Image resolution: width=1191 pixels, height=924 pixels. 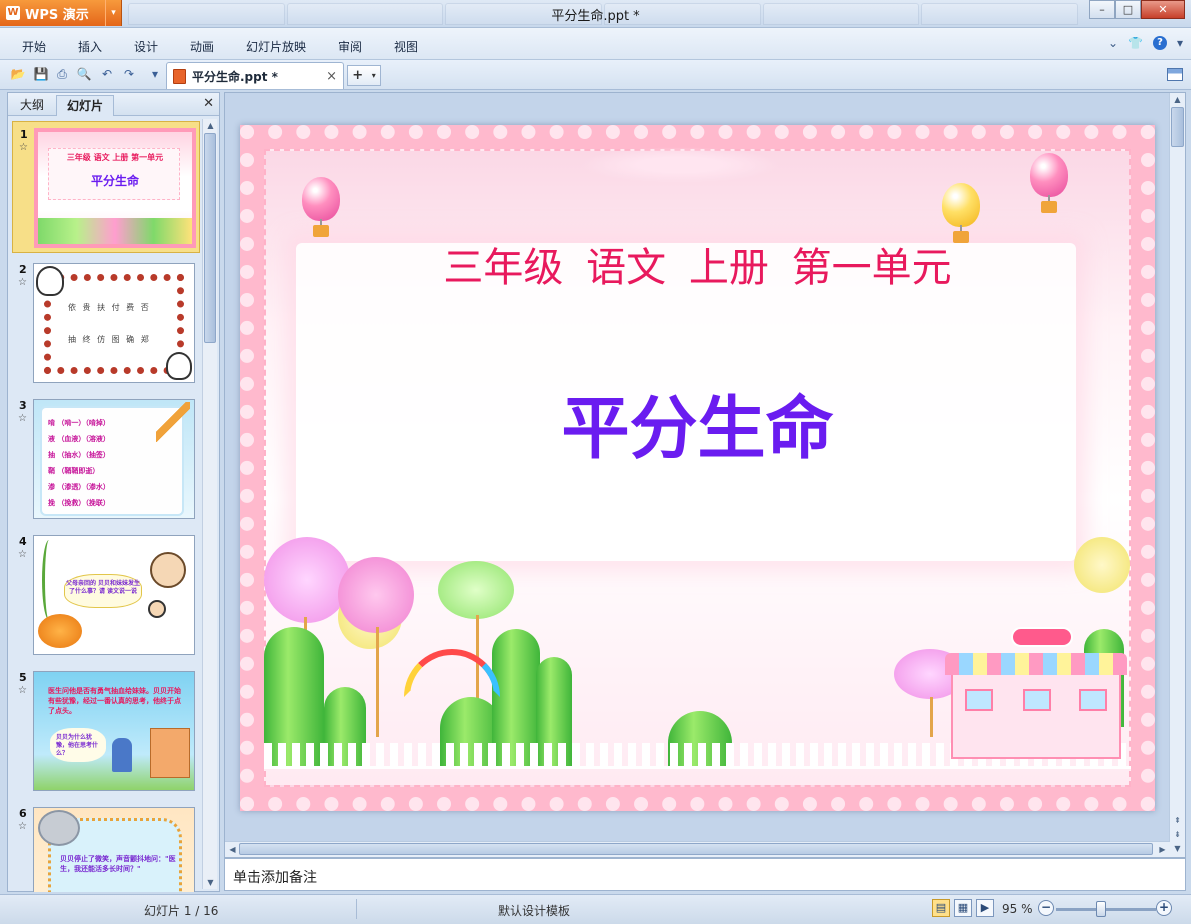 What do you see at coordinates (79, 487) in the screenshot?
I see `preview-row: 渗 （渗透）（渗水）` at bounding box center [79, 487].